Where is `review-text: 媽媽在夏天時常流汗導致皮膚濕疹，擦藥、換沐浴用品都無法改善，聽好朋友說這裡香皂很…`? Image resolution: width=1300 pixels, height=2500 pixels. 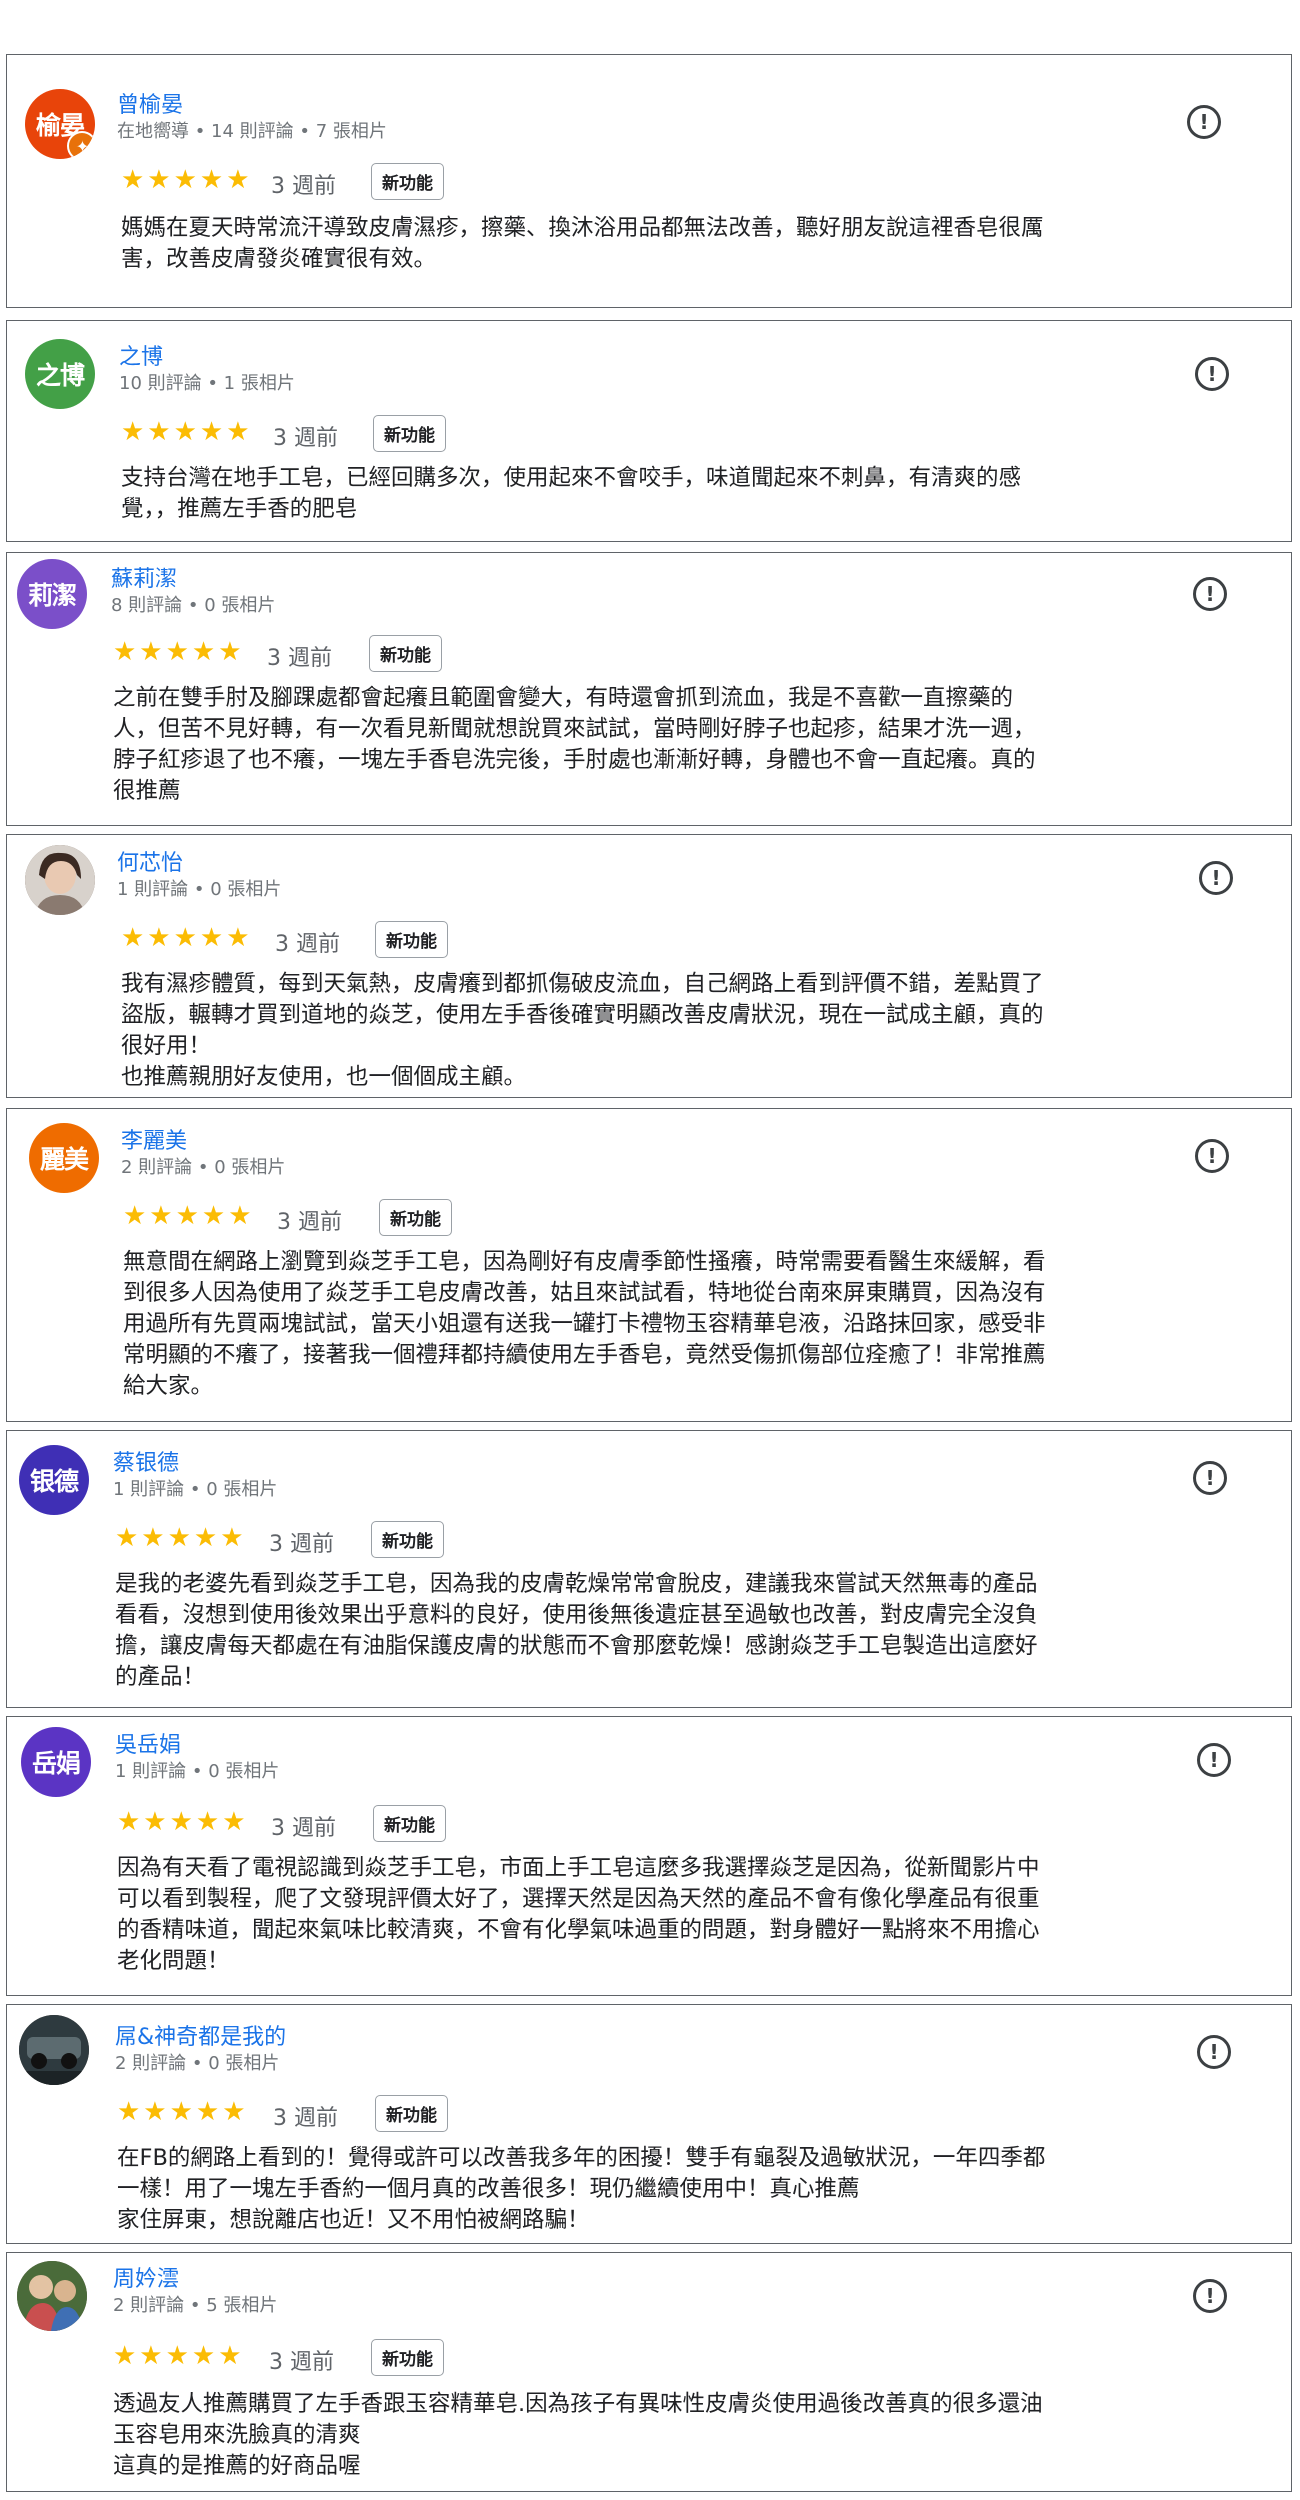 review-text: 媽媽在夏天時常流汗導致皮膚濕疹，擦藥、換沐浴用品都無法改善，聽好朋友說這裡香皂很… is located at coordinates (582, 243).